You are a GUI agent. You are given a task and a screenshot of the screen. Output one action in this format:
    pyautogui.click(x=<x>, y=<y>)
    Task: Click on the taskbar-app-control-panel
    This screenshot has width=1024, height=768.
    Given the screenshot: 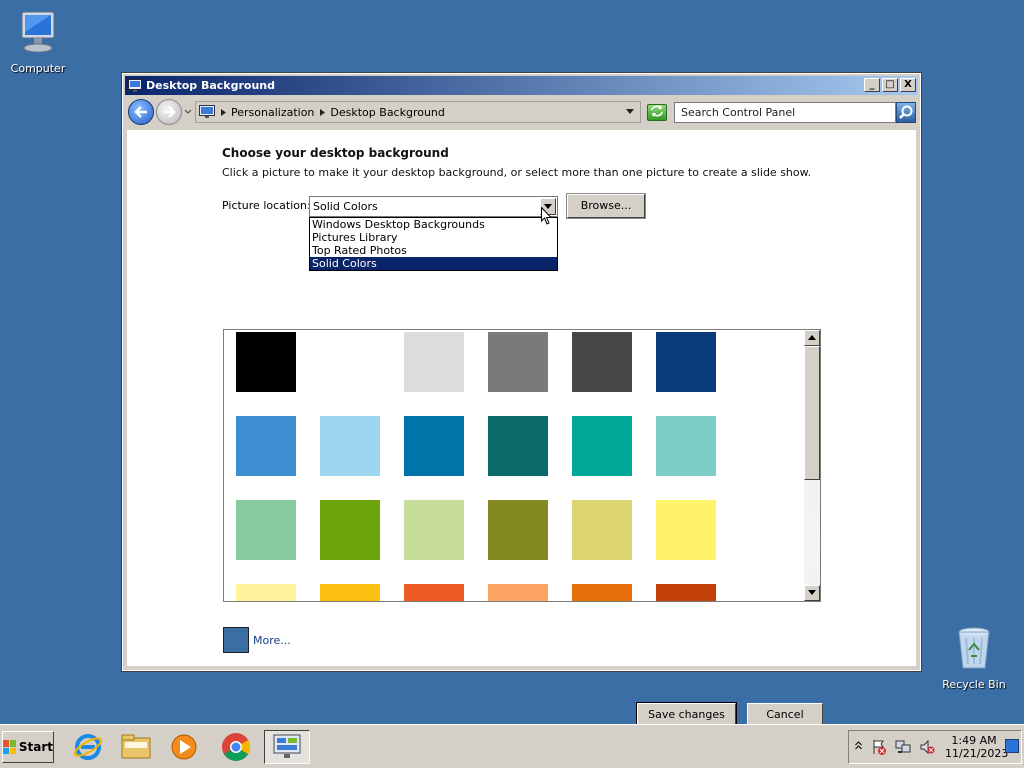 What is the action you would take?
    pyautogui.click(x=287, y=747)
    